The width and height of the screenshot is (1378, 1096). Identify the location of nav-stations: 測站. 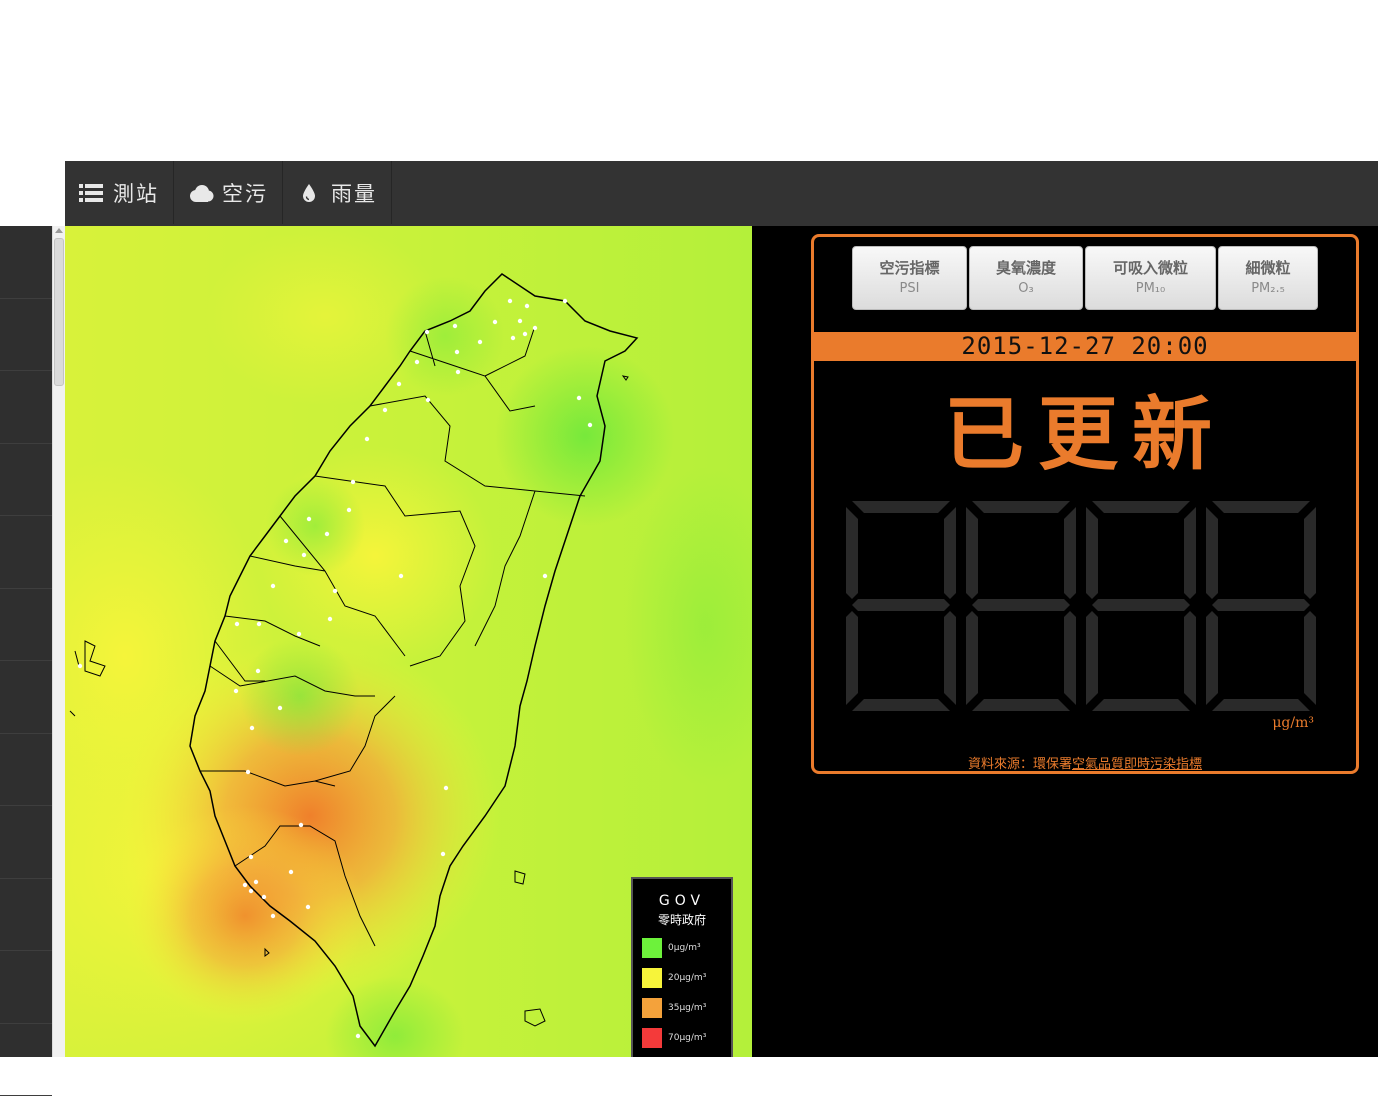
(119, 192).